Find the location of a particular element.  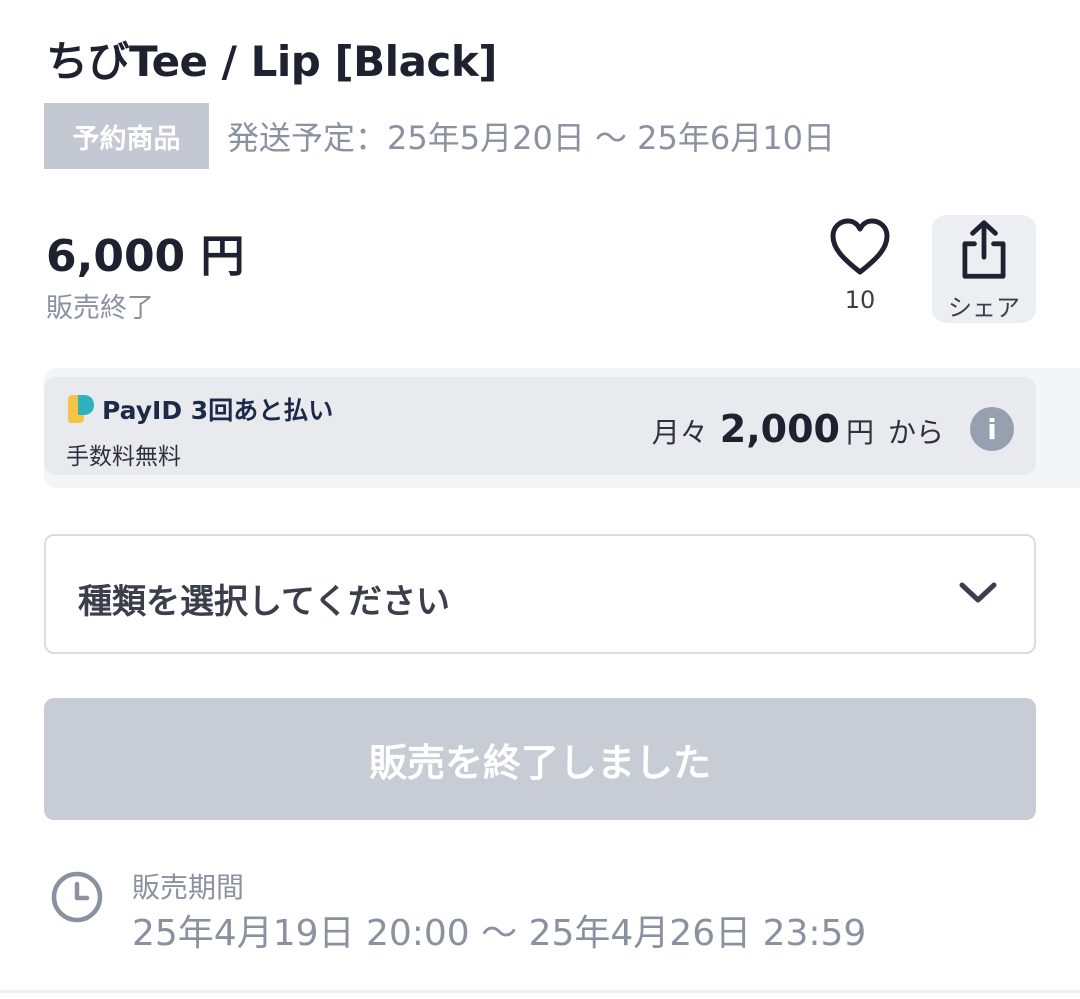

product-title: ちびTee / Lip [Black] is located at coordinates (271, 61).